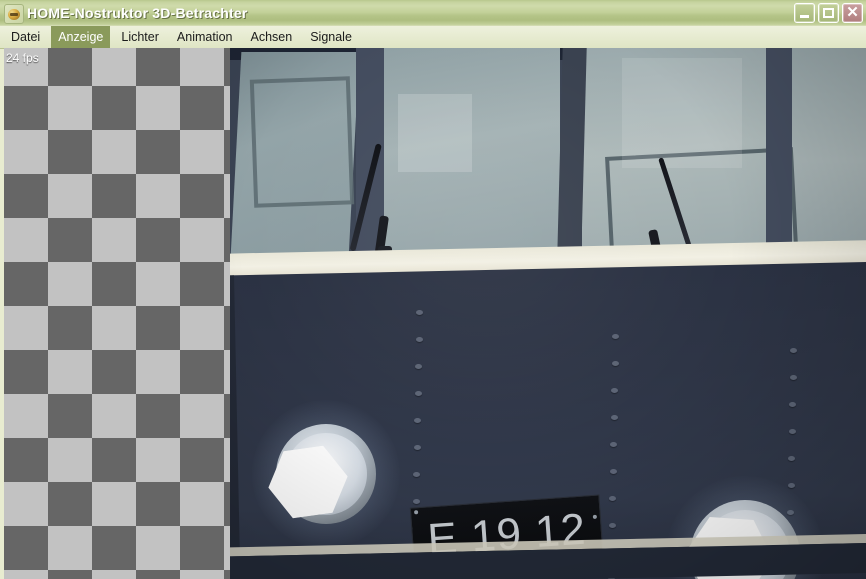 The height and width of the screenshot is (579, 866). I want to click on menu-lichter: Lichter, so click(140, 37).